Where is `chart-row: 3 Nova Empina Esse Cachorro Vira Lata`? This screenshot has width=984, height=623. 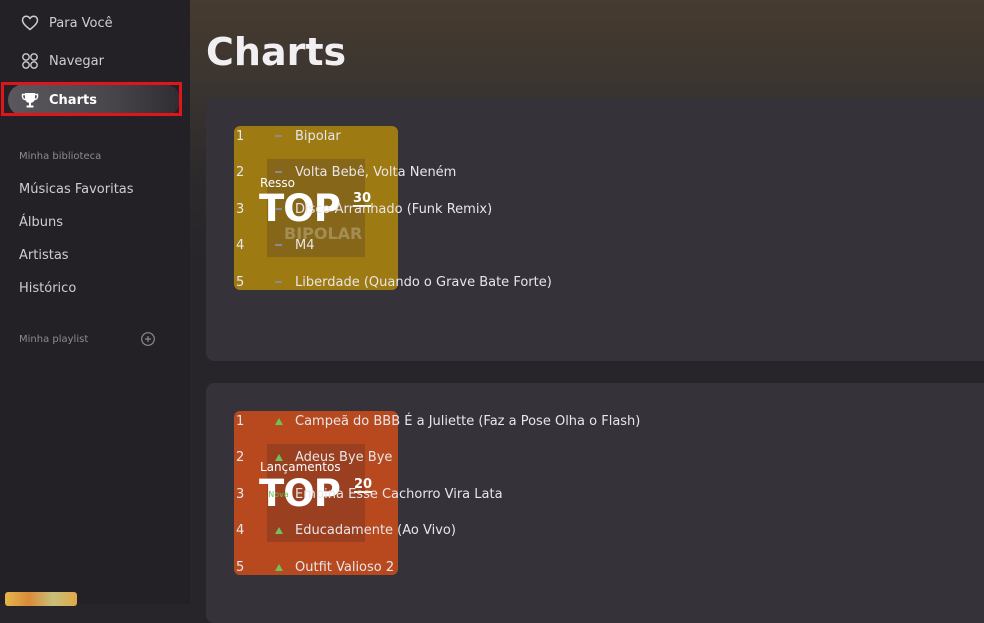 chart-row: 3 Nova Empina Esse Cachorro Vira Lata is located at coordinates (369, 494).